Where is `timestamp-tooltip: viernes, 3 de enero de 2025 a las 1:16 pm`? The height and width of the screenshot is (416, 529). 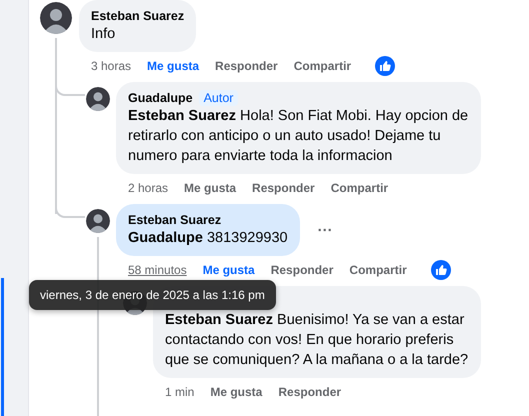
timestamp-tooltip: viernes, 3 de enero de 2025 a las 1:16 pm is located at coordinates (152, 295).